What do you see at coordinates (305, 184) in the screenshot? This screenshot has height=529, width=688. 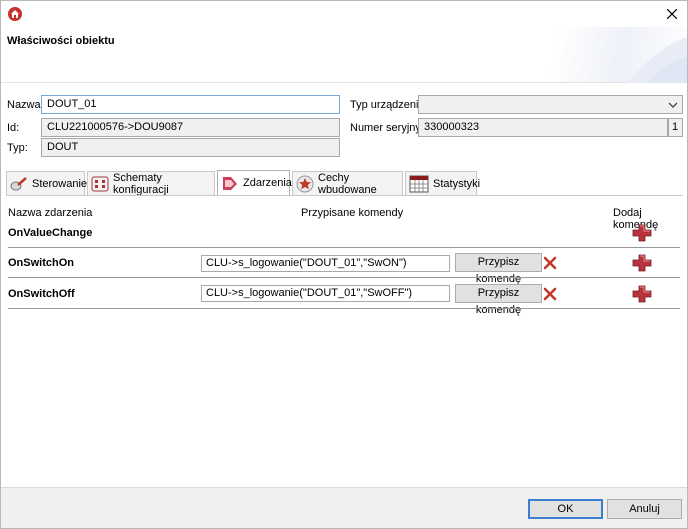 I see `star-badge-icon` at bounding box center [305, 184].